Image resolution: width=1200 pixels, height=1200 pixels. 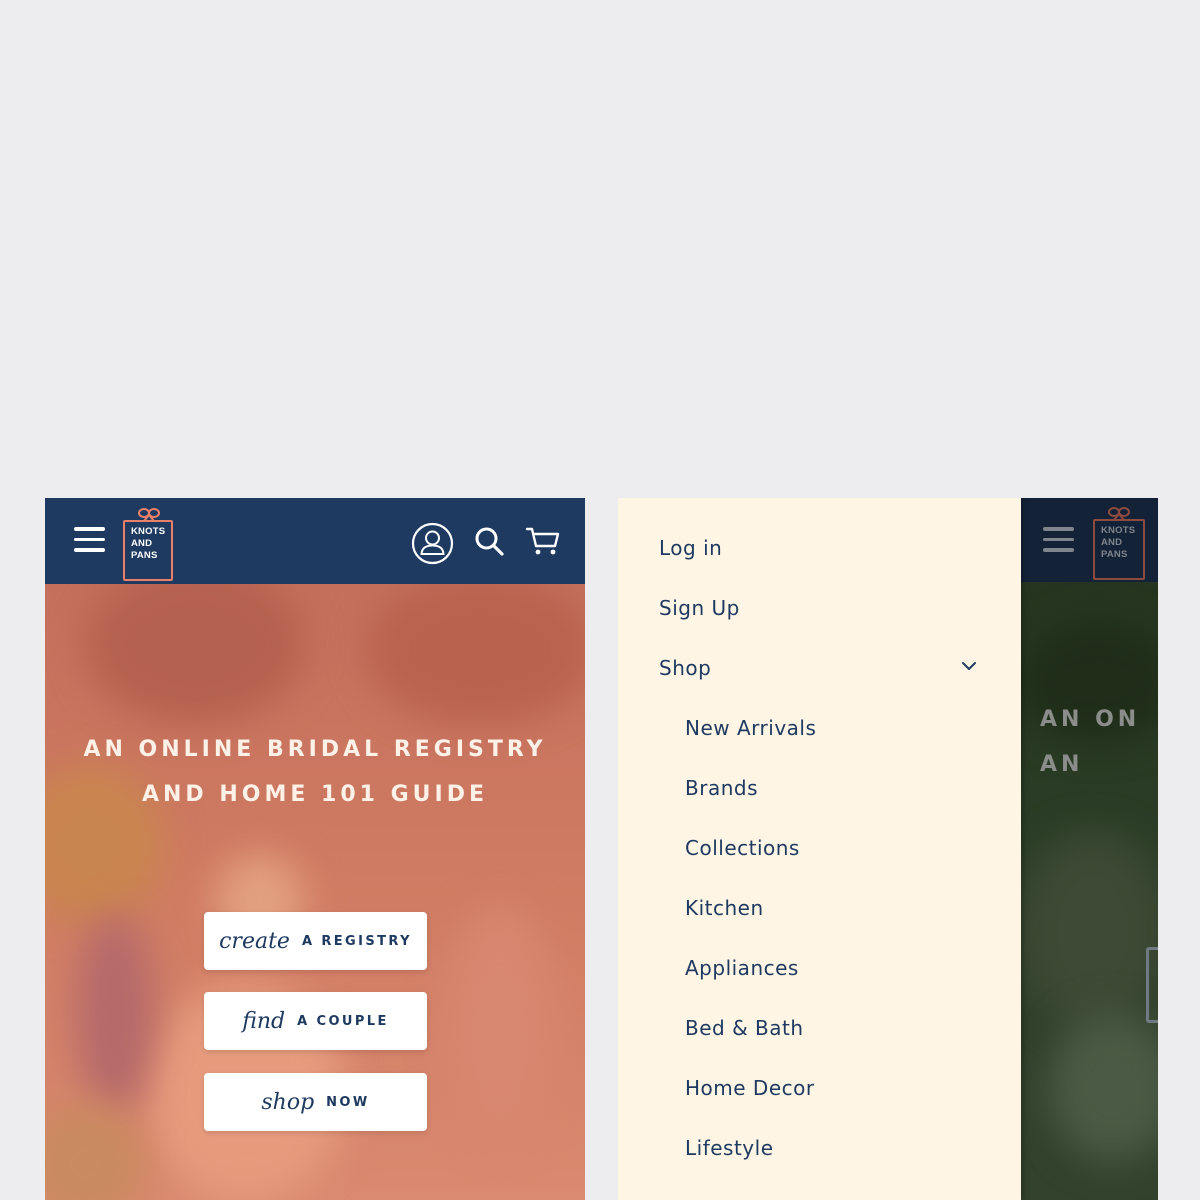 What do you see at coordinates (489, 541) in the screenshot?
I see `search-icon` at bounding box center [489, 541].